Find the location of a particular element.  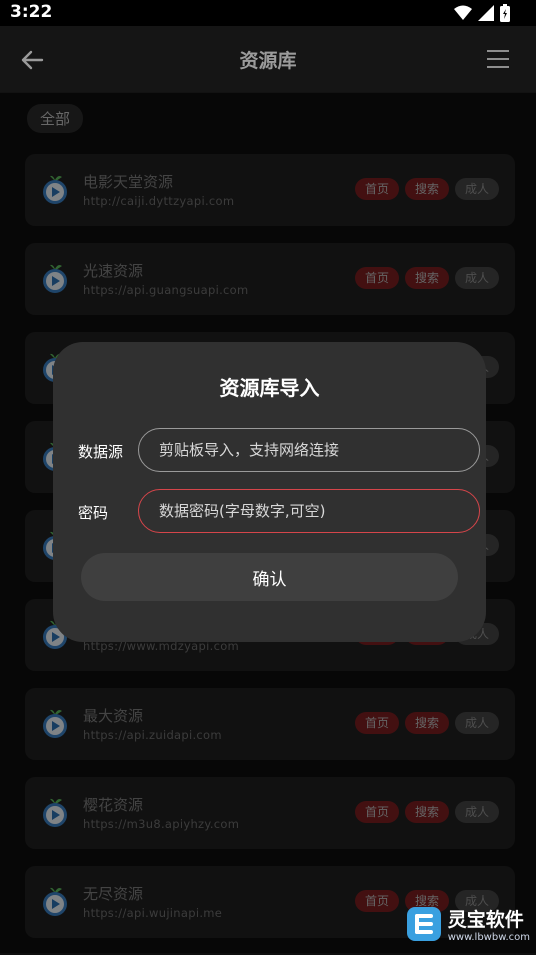

password-field-label: 密码 is located at coordinates (93, 513).